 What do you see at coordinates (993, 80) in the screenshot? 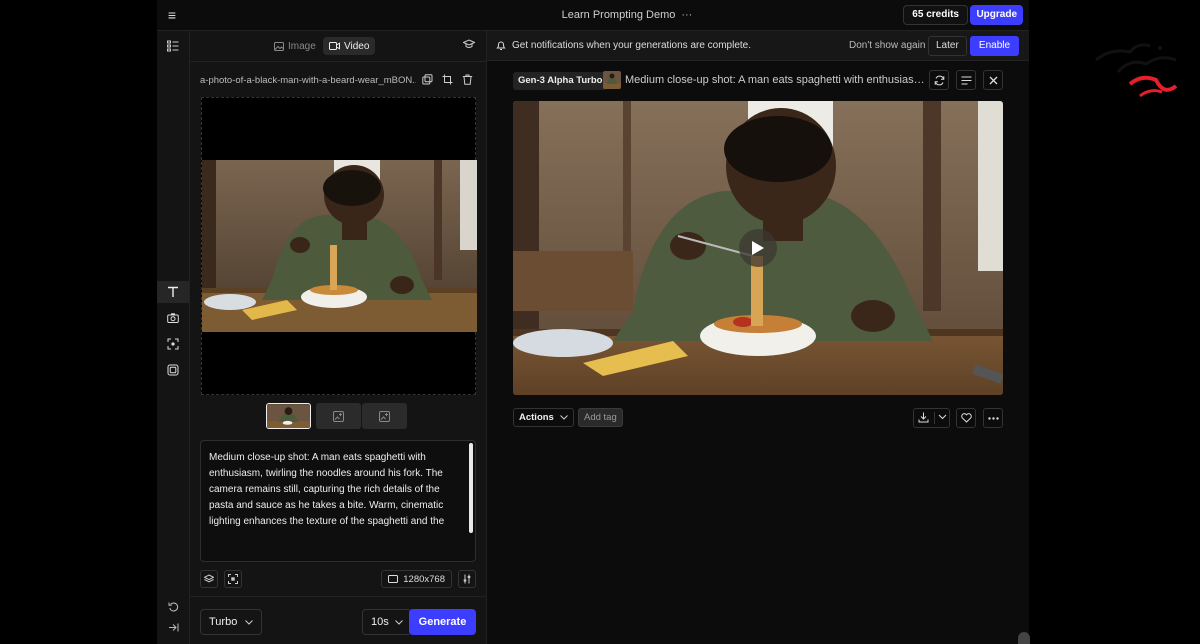
I see `close-icon` at bounding box center [993, 80].